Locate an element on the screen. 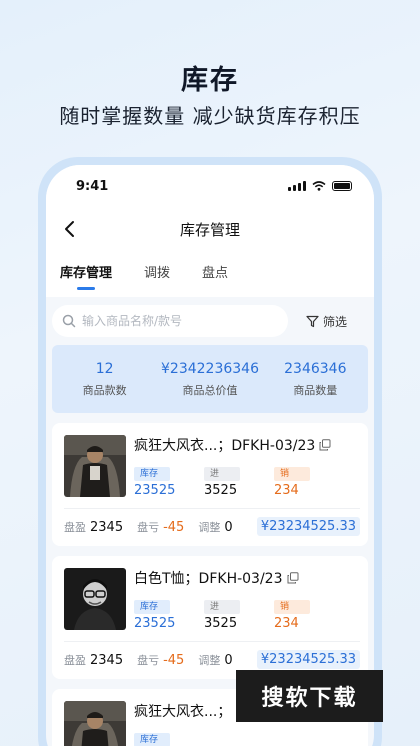 The height and width of the screenshot is (746, 420). summary-value: 12 is located at coordinates (104, 368).